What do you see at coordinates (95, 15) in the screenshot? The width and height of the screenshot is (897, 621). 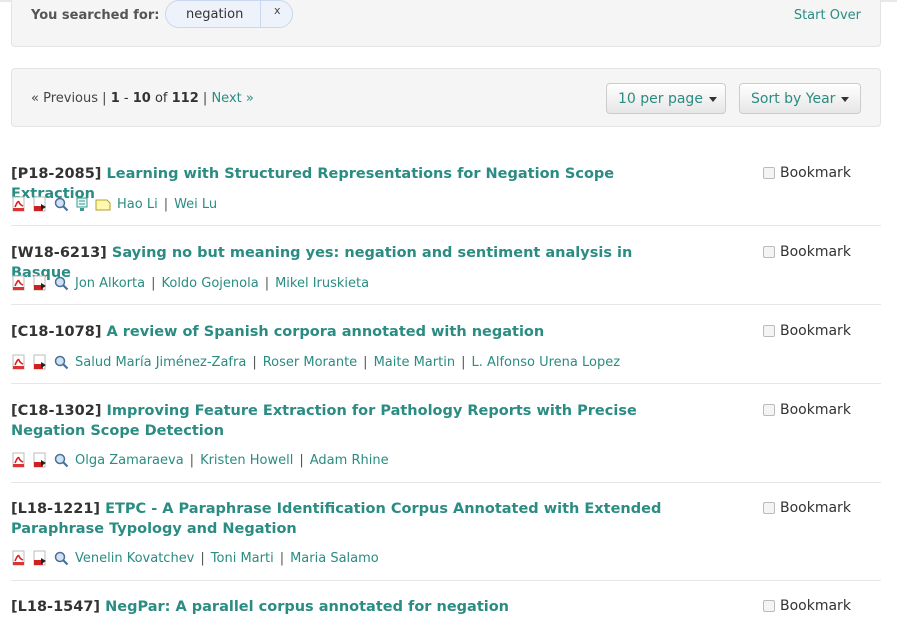 I see `you-searched-label: You searched for:` at bounding box center [95, 15].